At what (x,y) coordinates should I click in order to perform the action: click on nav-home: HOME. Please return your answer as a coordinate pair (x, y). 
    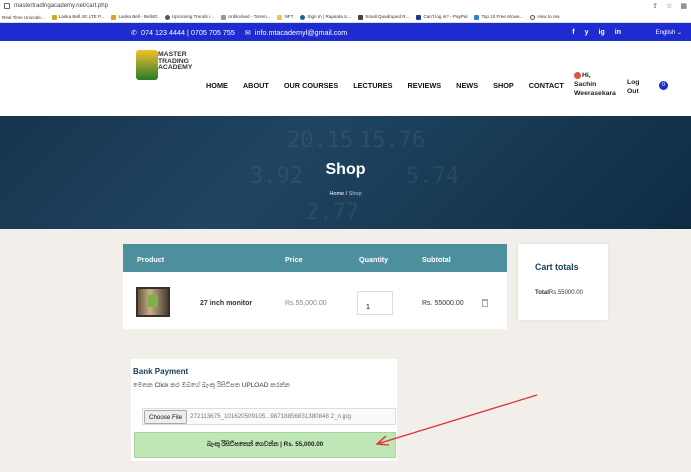
    Looking at the image, I should click on (217, 85).